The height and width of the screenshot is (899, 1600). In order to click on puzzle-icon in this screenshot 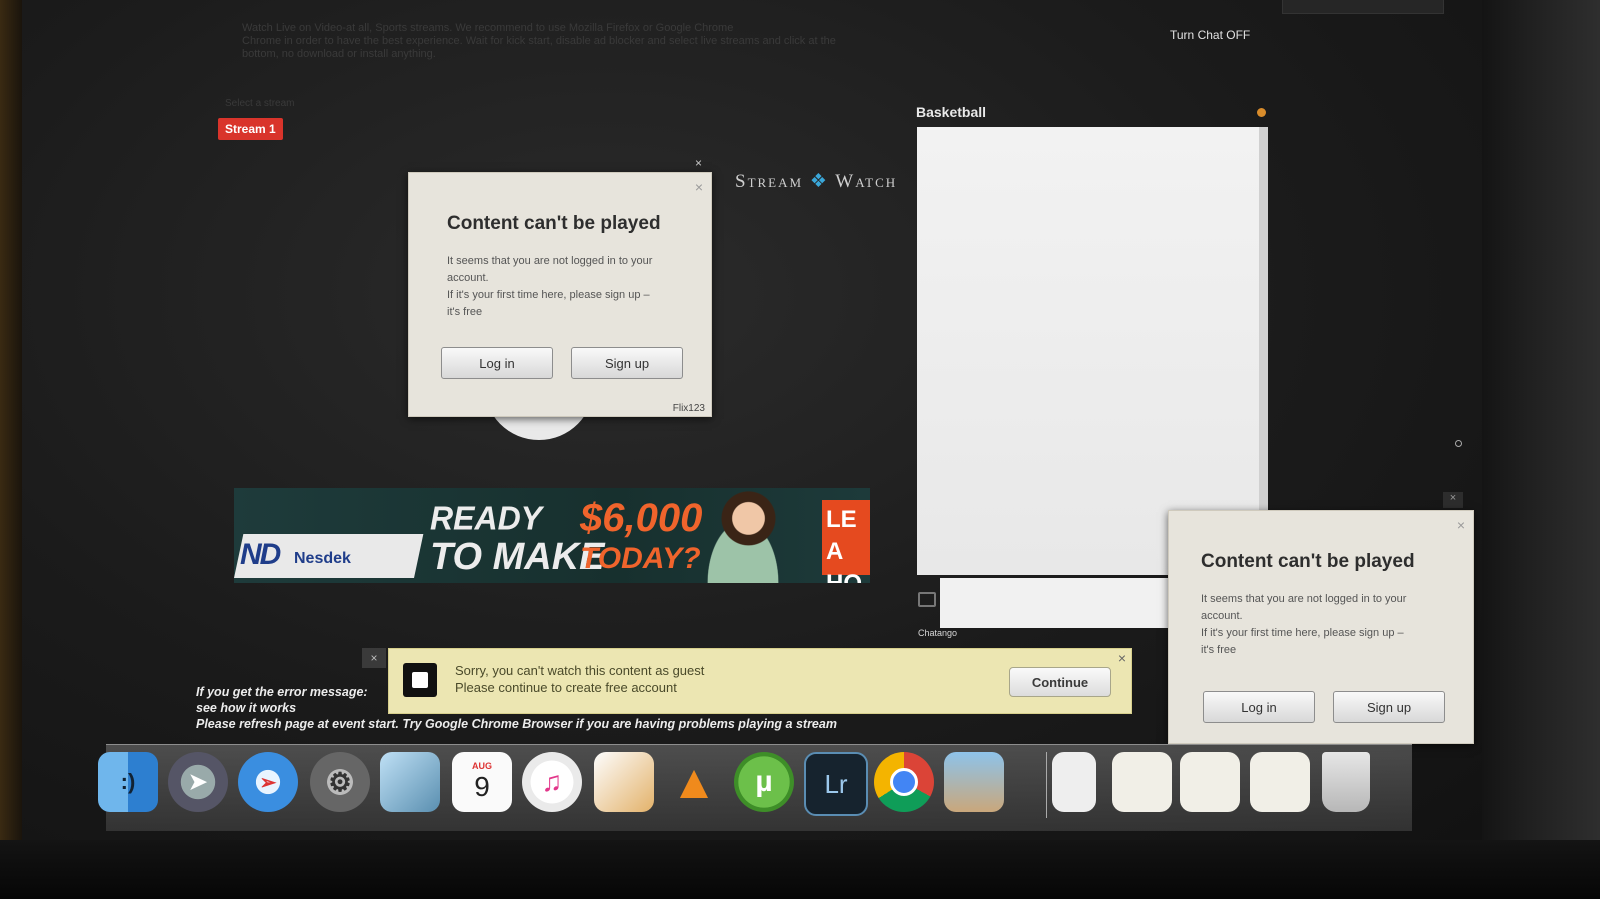, I will do `click(420, 680)`.